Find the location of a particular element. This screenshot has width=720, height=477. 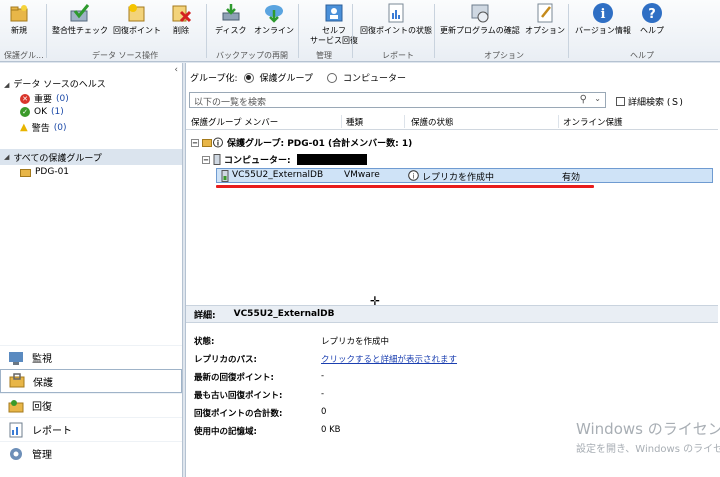

computer-icon is located at coordinates (217, 159).